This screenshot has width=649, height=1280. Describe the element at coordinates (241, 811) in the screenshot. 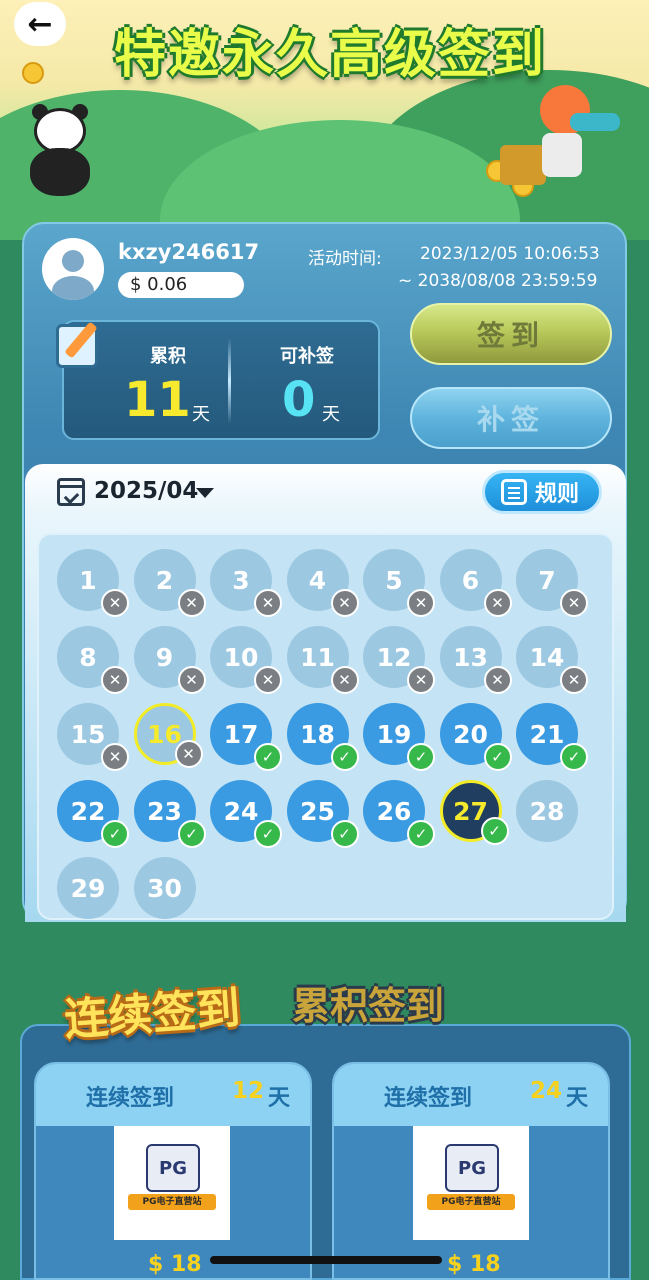

I see `calendar-day-number: 24` at that location.